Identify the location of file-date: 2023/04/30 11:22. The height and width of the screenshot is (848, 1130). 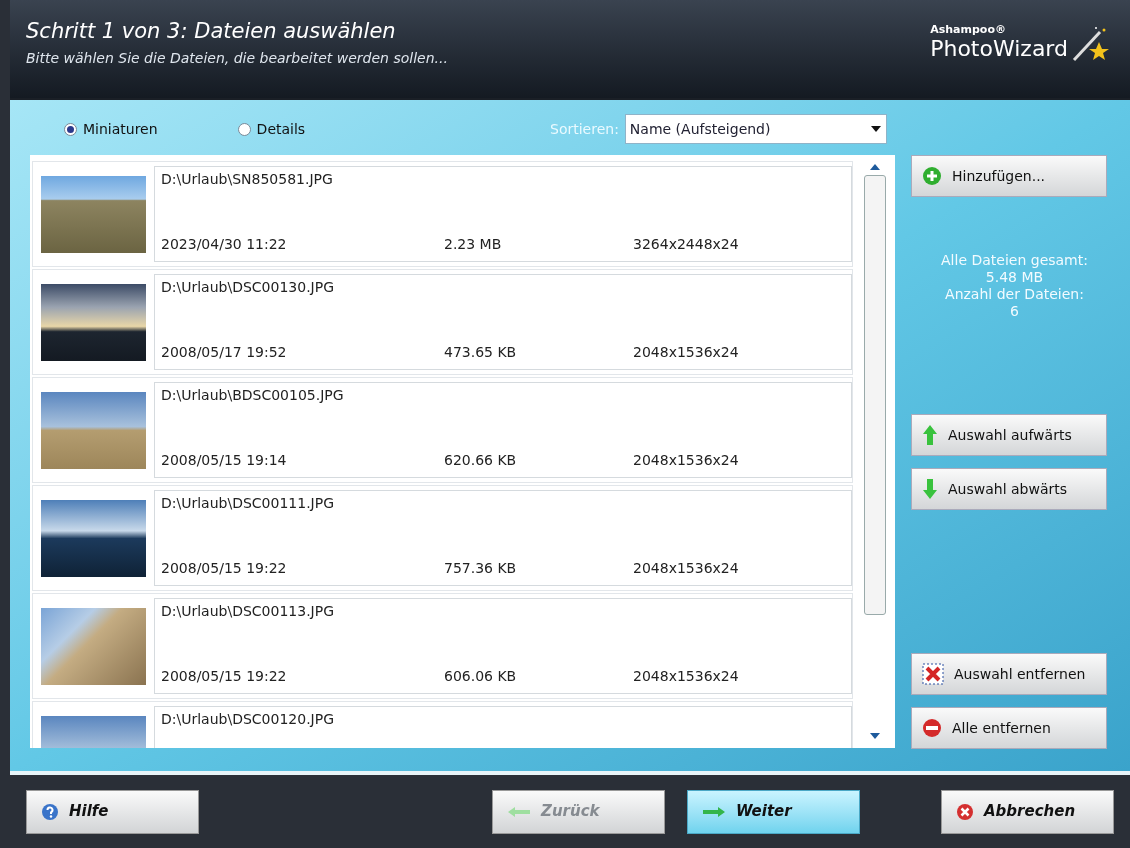
(224, 244).